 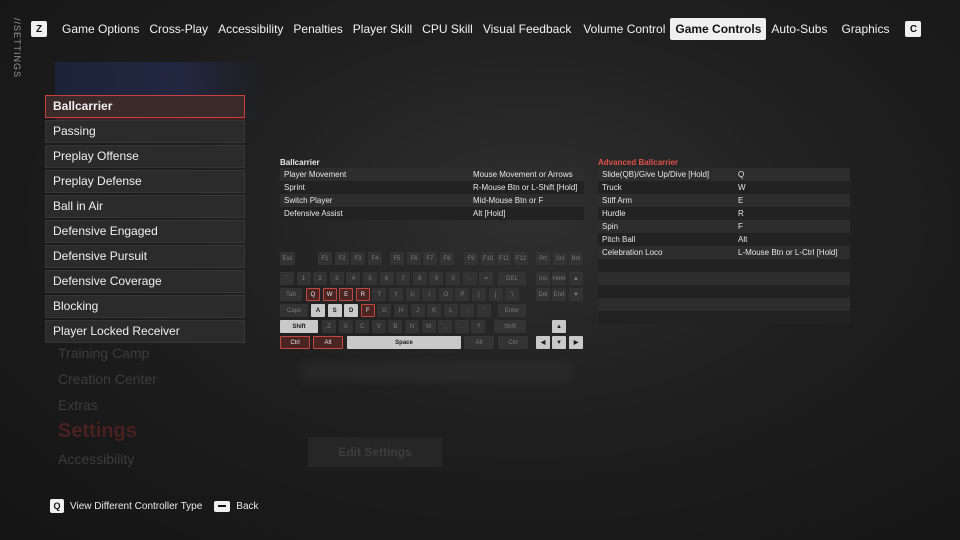 What do you see at coordinates (724, 187) in the screenshot?
I see `advanced-binding-row: Truck W` at bounding box center [724, 187].